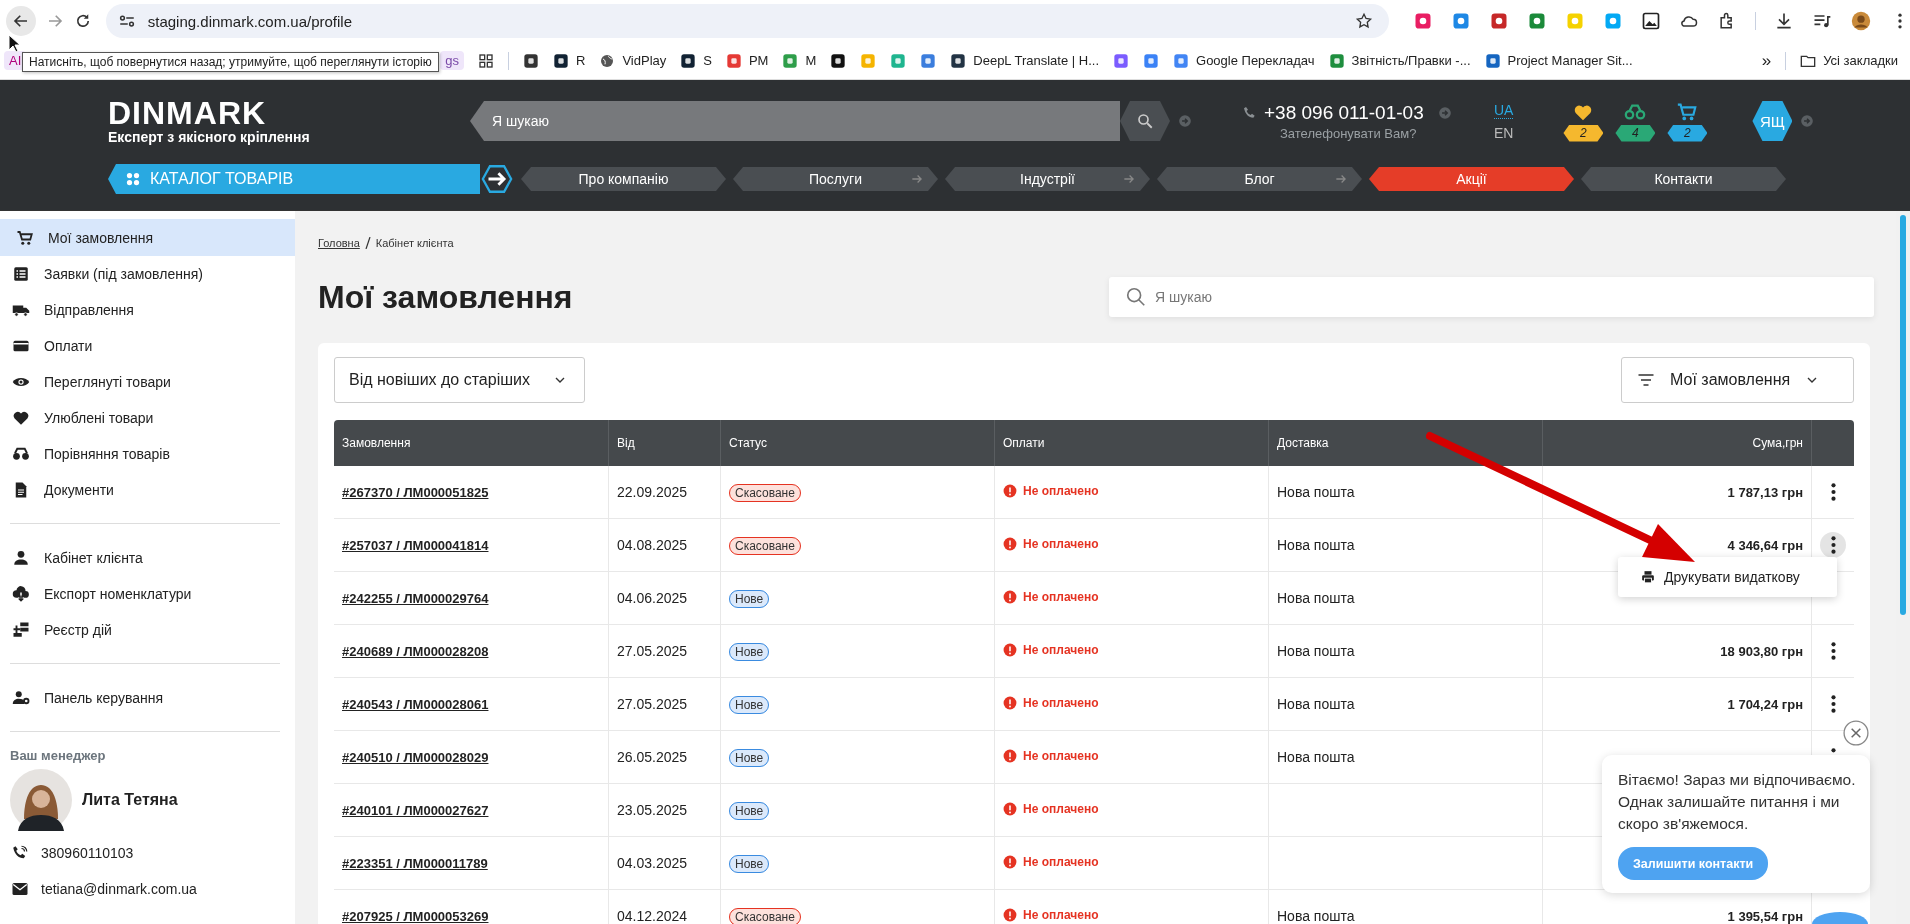 The width and height of the screenshot is (1910, 924). I want to click on cursor-icon, so click(14, 43).